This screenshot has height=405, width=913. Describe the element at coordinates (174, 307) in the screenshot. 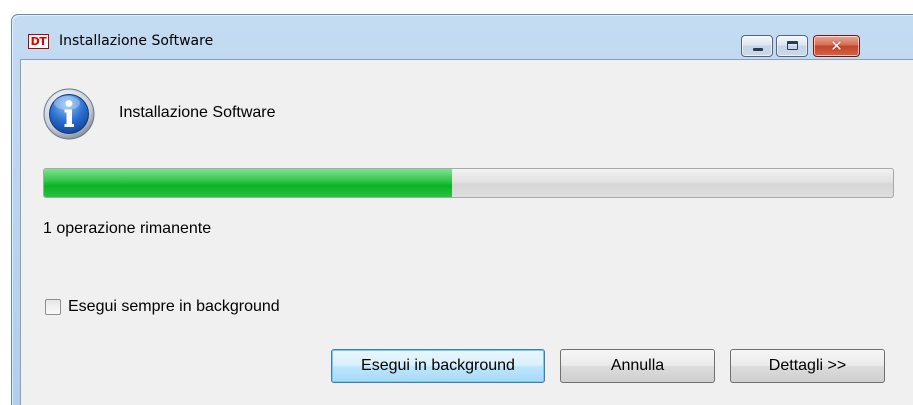

I see `always-background-label: Esegui sempre in background` at that location.